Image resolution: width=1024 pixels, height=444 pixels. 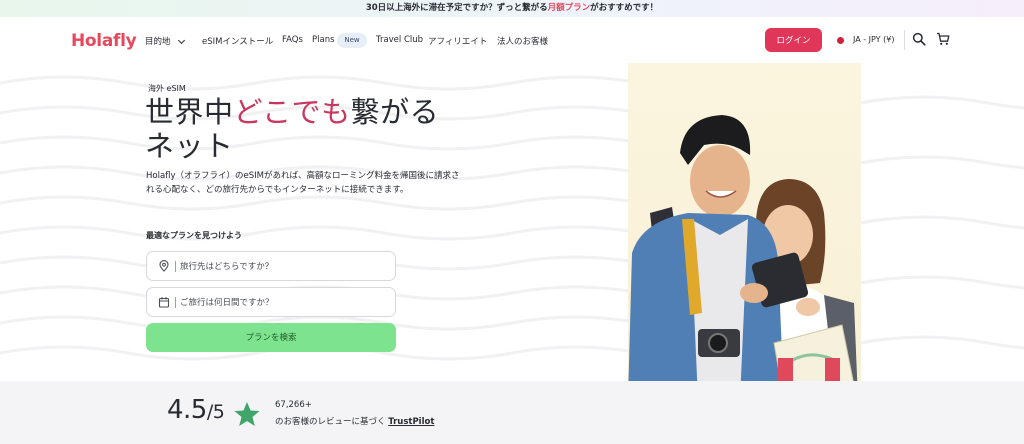 I want to click on cart-icon, so click(x=943, y=39).